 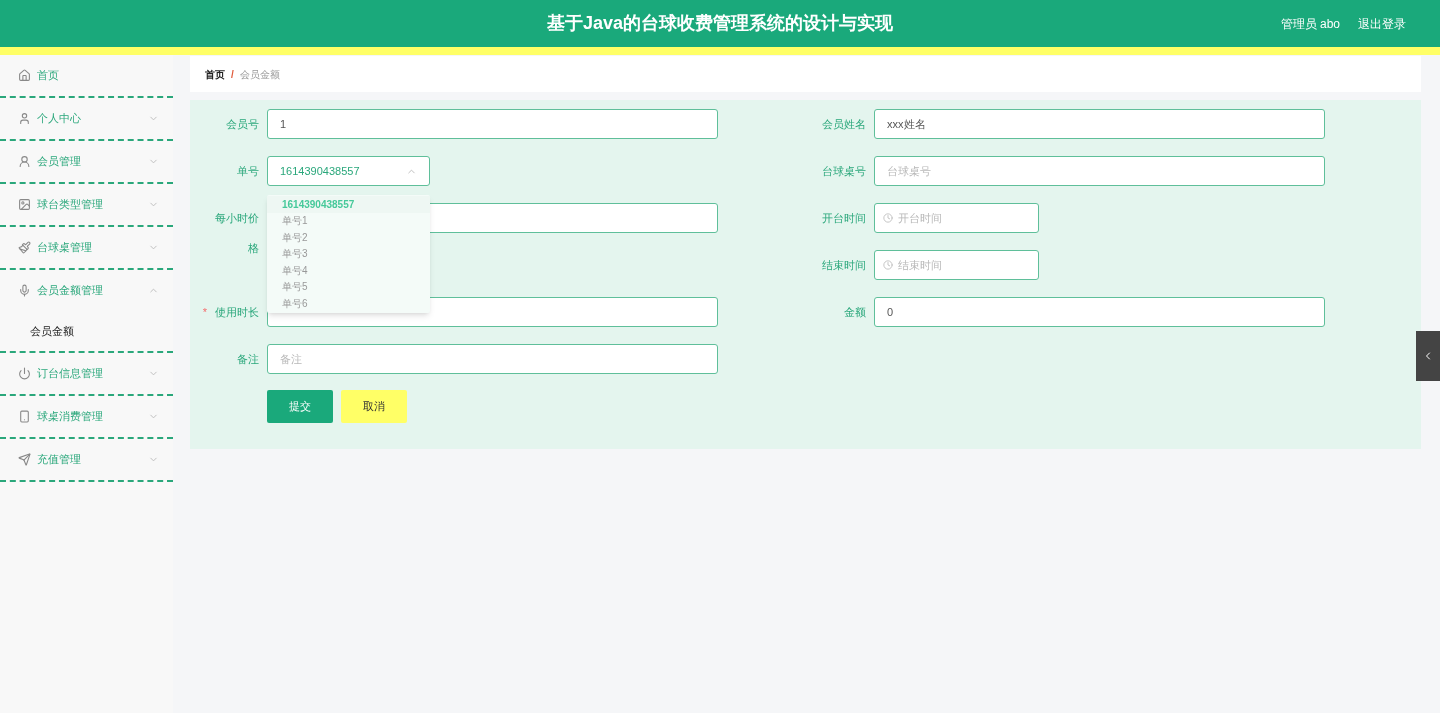 What do you see at coordinates (1099, 124) in the screenshot?
I see `input-field: xxx姓名` at bounding box center [1099, 124].